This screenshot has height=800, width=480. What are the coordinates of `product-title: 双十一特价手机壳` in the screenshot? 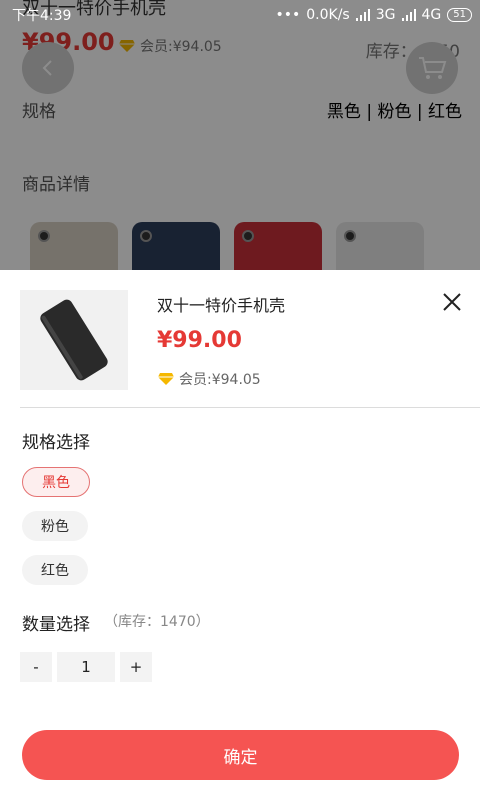 It's located at (221, 305).